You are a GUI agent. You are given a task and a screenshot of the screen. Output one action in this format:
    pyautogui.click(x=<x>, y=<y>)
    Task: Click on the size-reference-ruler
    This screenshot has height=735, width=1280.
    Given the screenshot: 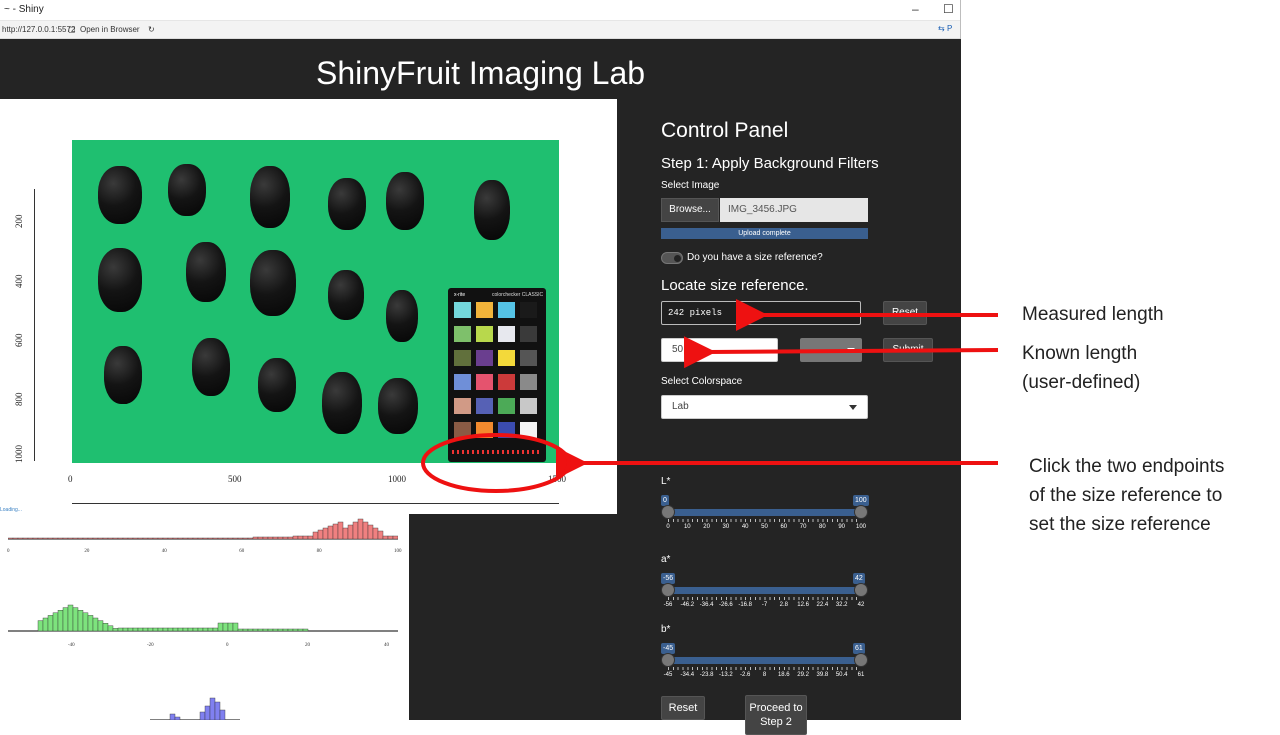 What is the action you would take?
    pyautogui.click(x=497, y=452)
    